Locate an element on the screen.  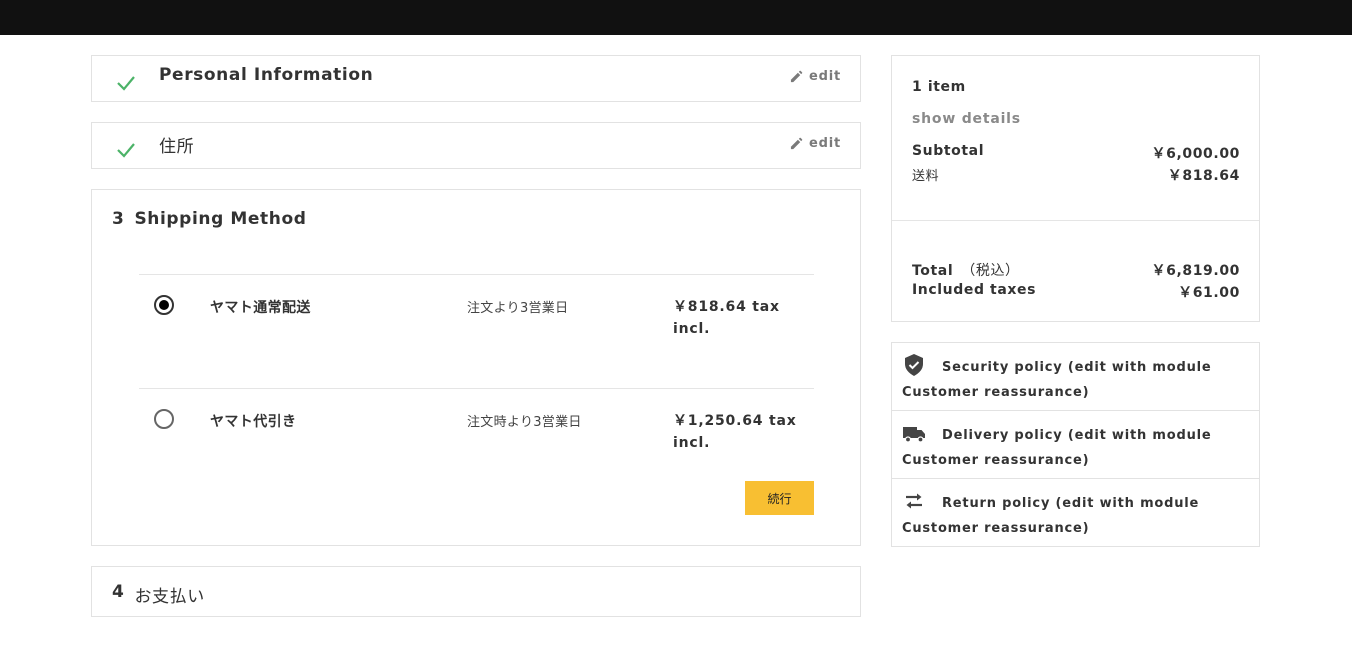
step-address: 住所 edit is located at coordinates (476, 145).